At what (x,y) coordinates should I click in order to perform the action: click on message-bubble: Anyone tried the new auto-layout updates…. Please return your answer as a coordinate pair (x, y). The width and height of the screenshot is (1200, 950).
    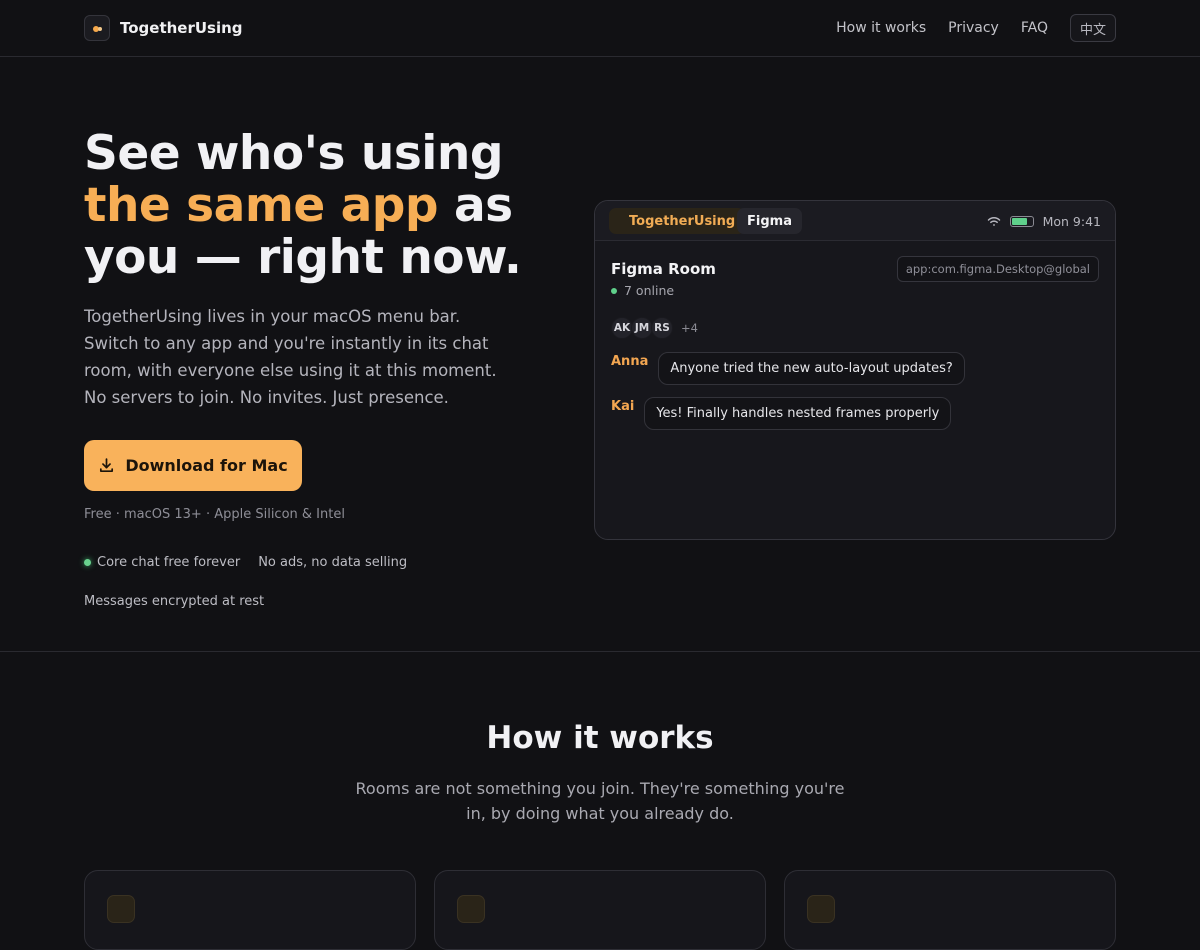
    Looking at the image, I should click on (811, 368).